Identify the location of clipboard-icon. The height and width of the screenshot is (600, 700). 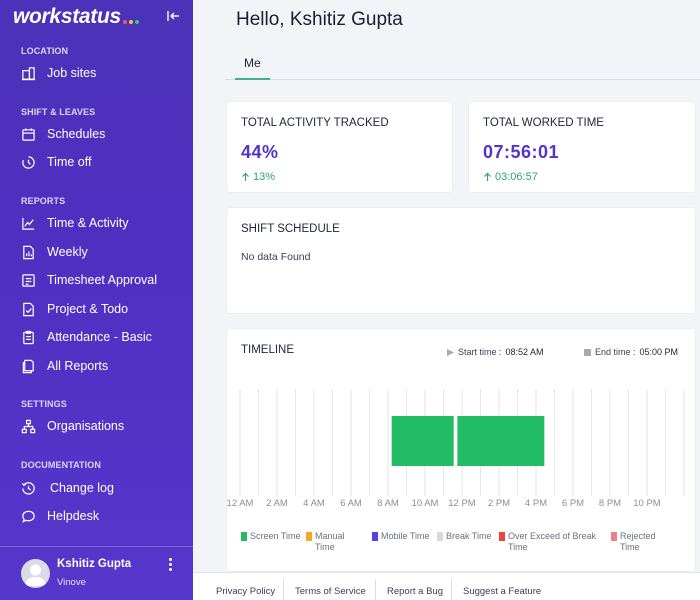
(28, 337).